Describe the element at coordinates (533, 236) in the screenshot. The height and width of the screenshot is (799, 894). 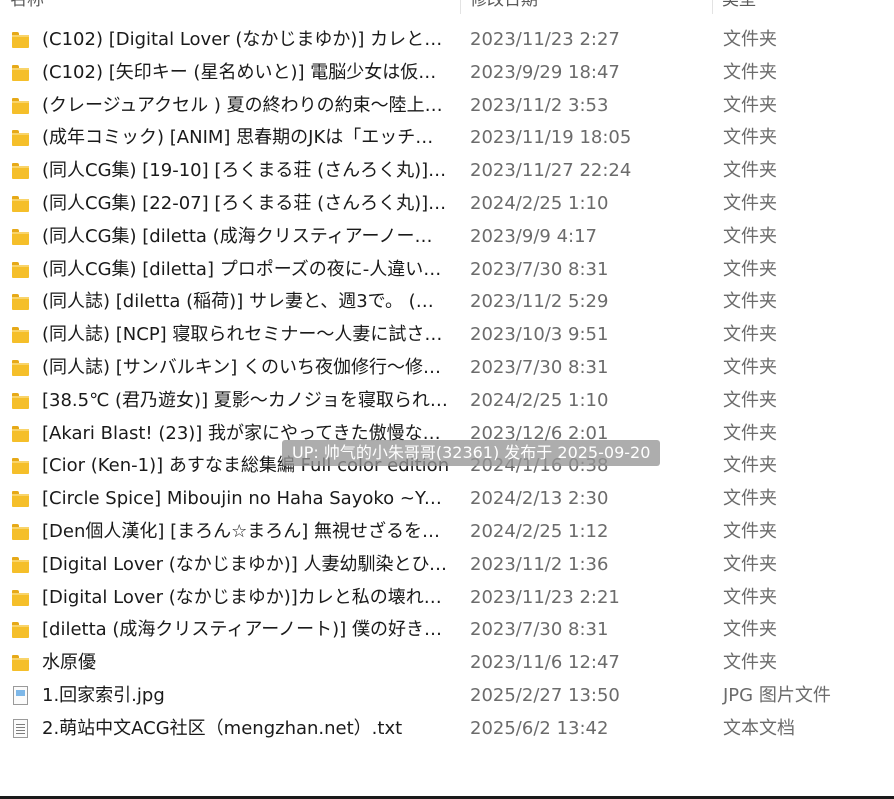
I see `file-date-modified: 2023/9/9 4:17` at that location.